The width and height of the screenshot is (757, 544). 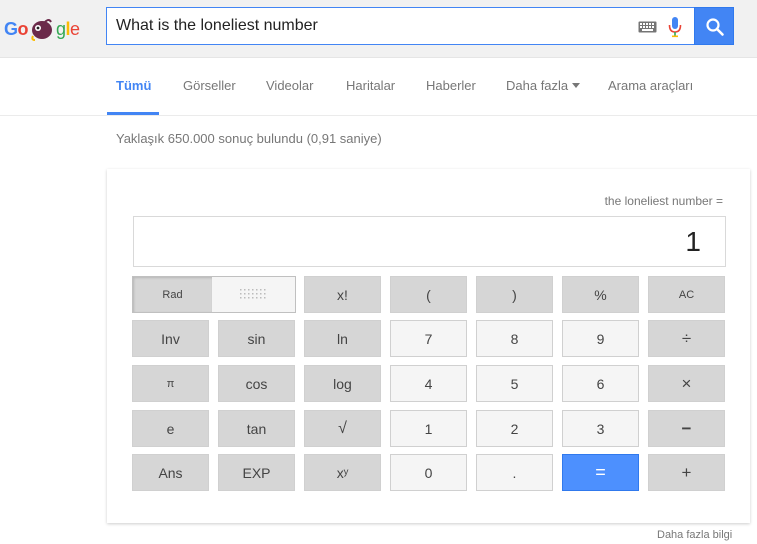 What do you see at coordinates (170, 428) in the screenshot?
I see `euler-e-key: e` at bounding box center [170, 428].